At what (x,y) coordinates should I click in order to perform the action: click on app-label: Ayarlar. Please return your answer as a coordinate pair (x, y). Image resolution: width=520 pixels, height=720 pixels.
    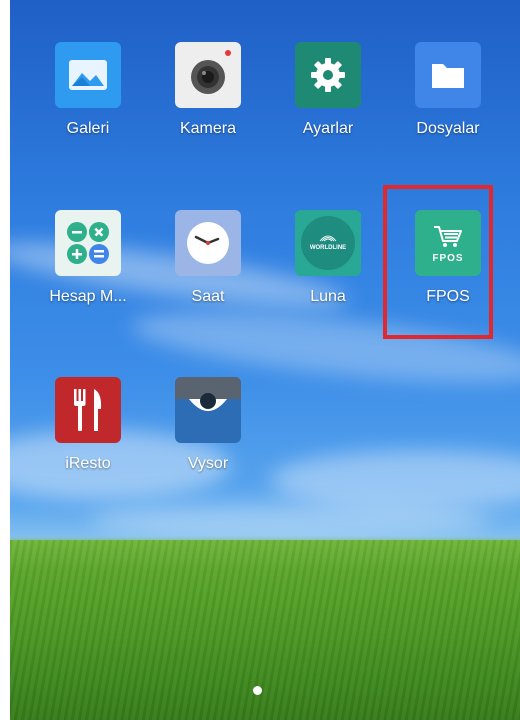
    Looking at the image, I should click on (328, 128).